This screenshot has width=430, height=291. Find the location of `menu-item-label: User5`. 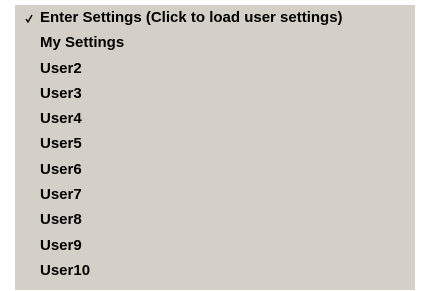

menu-item-label: User5 is located at coordinates (61, 144).